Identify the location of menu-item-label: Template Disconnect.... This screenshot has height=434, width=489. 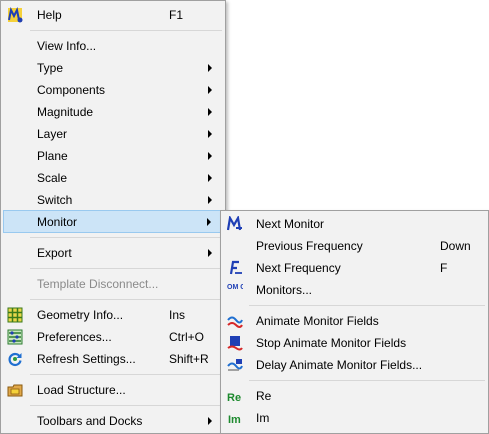
(98, 284).